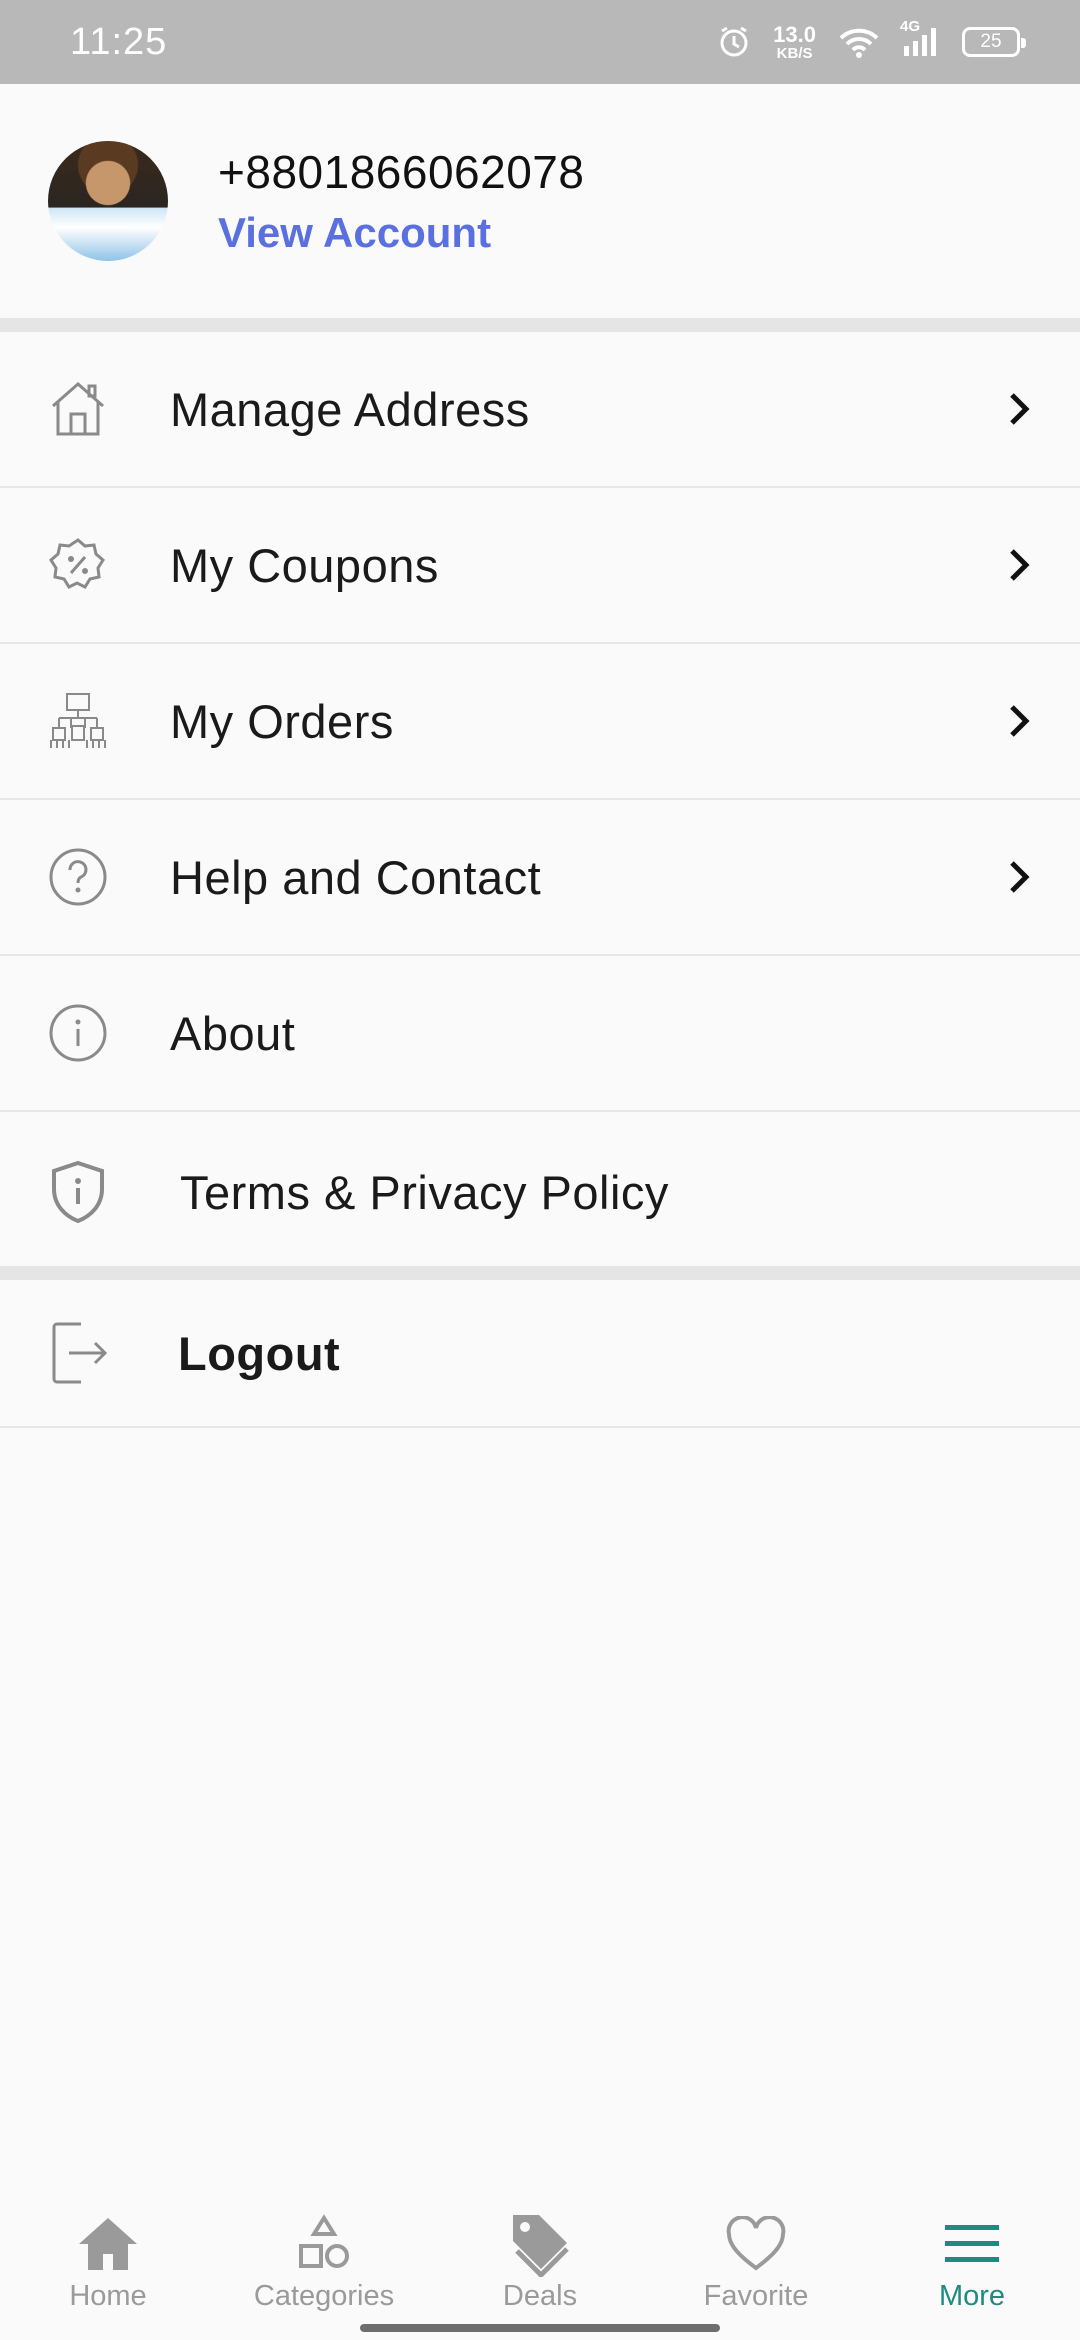  I want to click on menu-label: About, so click(233, 1033).